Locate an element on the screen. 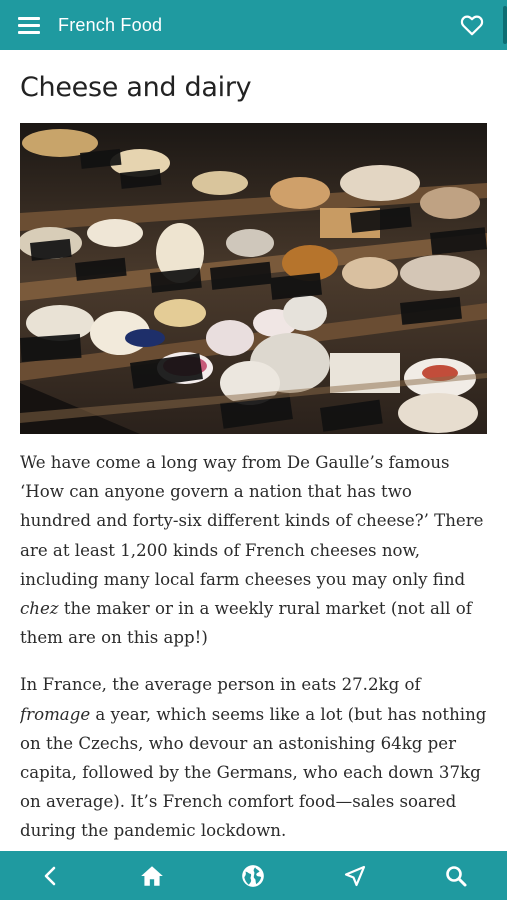 Image resolution: width=507 pixels, height=900 pixels. map-button is located at coordinates (253, 875).